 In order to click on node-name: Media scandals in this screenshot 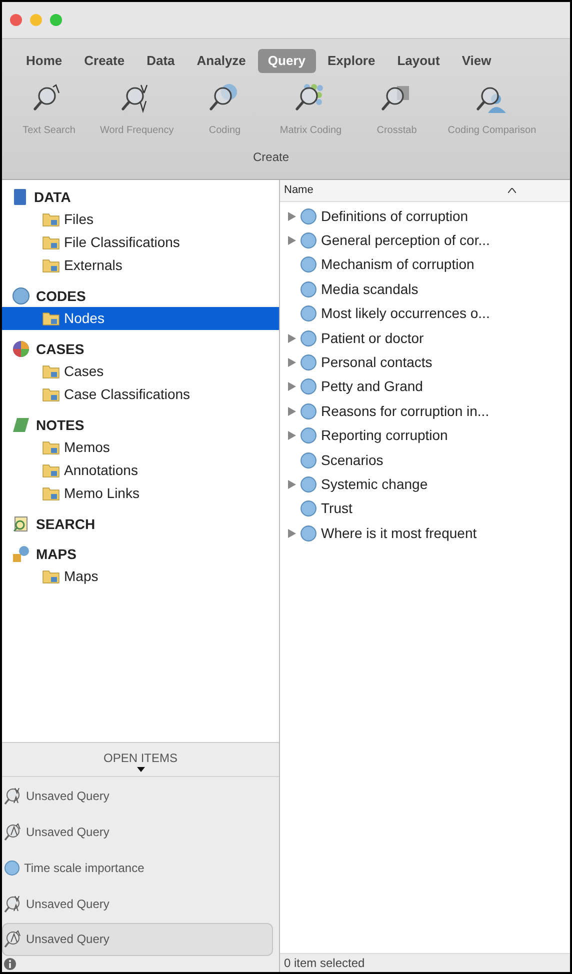, I will do `click(369, 289)`.